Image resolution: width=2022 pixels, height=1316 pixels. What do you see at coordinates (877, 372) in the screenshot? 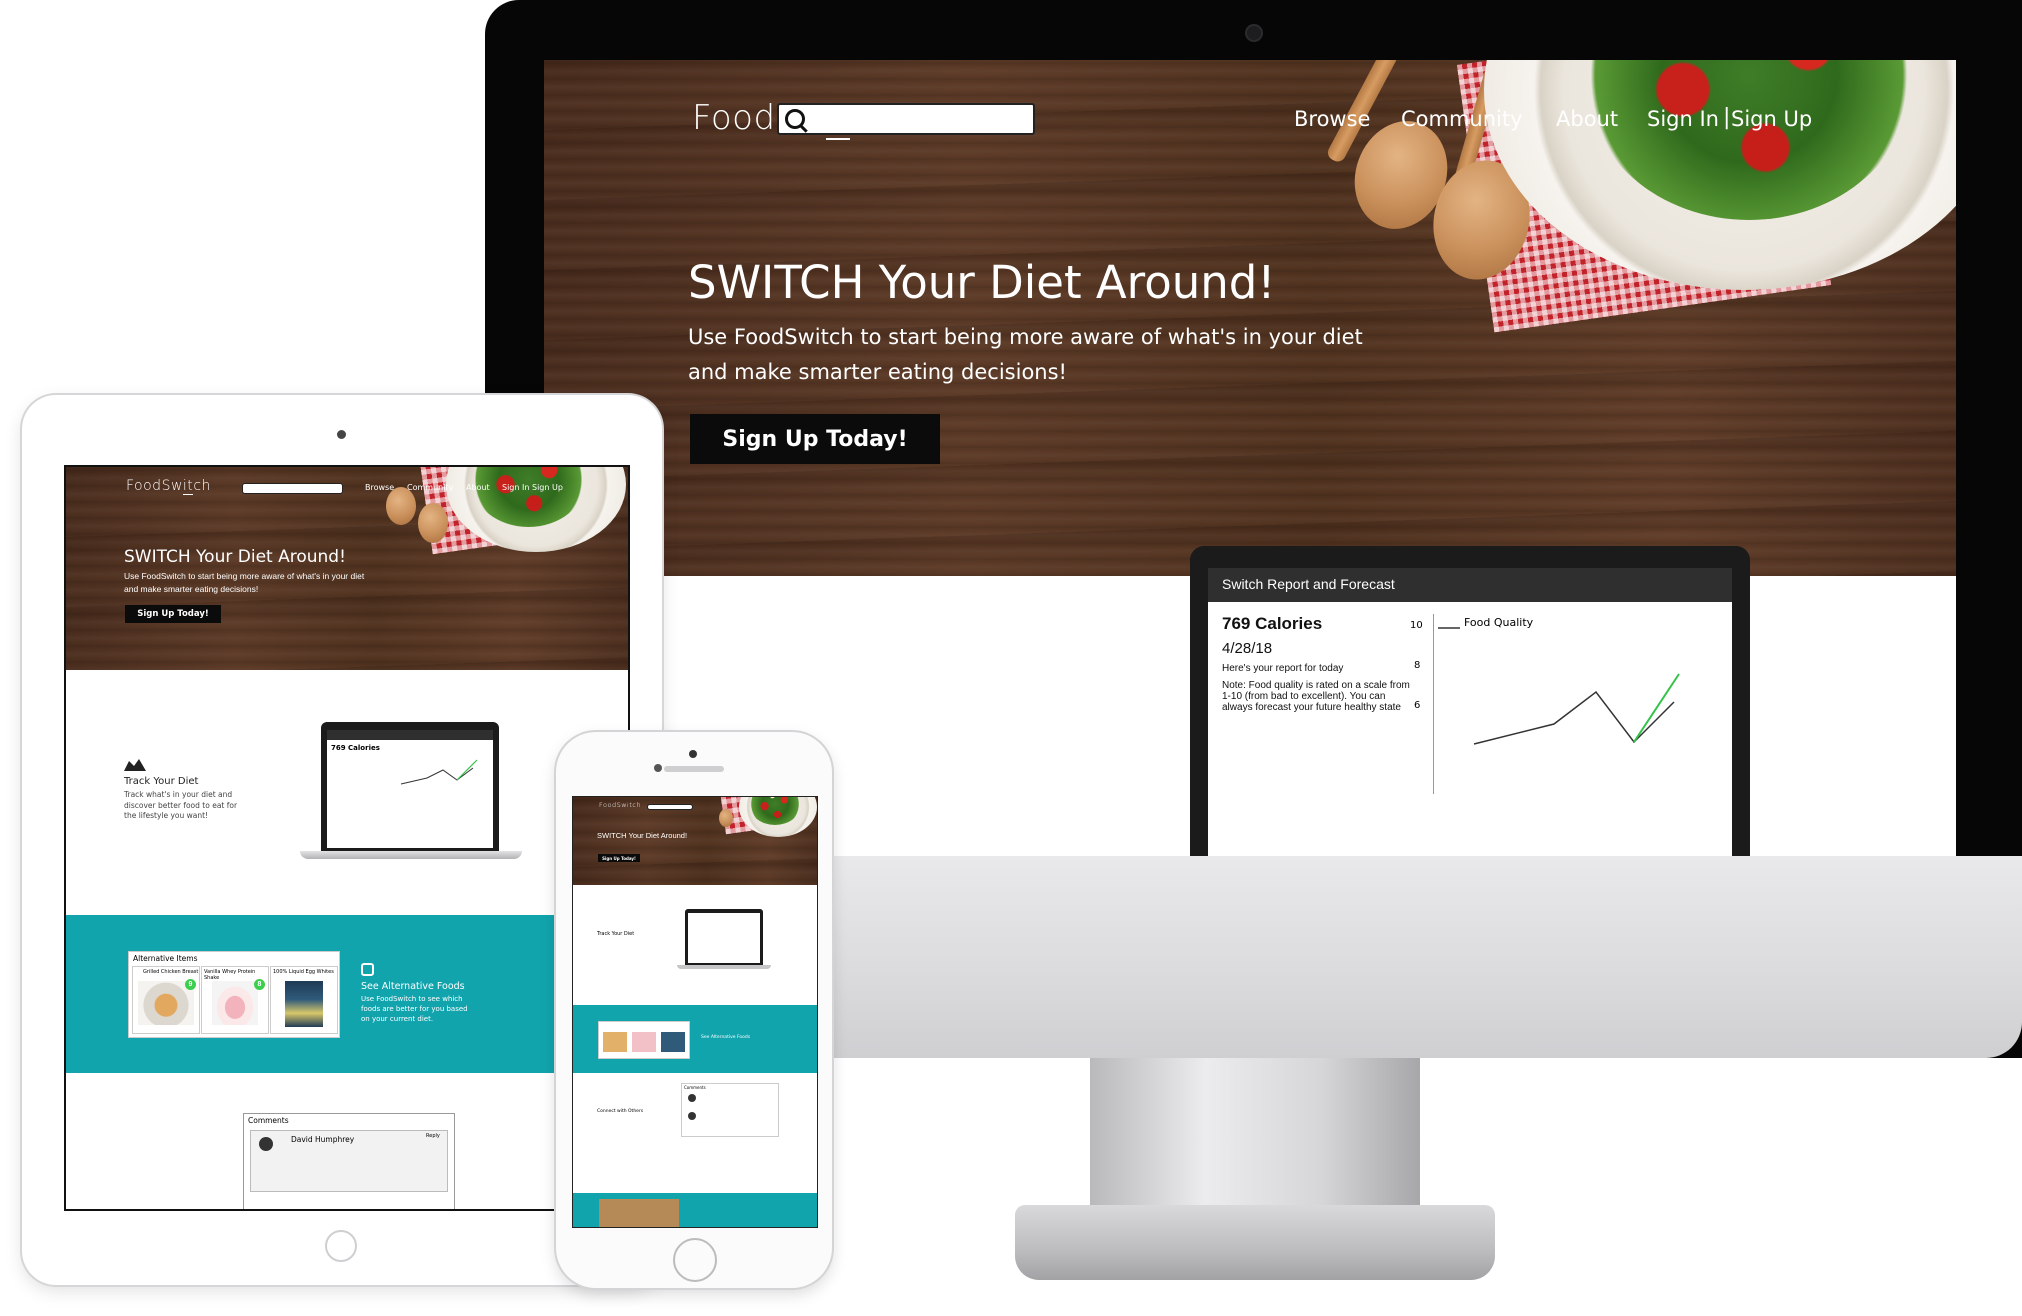
I see `hero-subtitle-line-2: and make smarter eating decisions!` at bounding box center [877, 372].